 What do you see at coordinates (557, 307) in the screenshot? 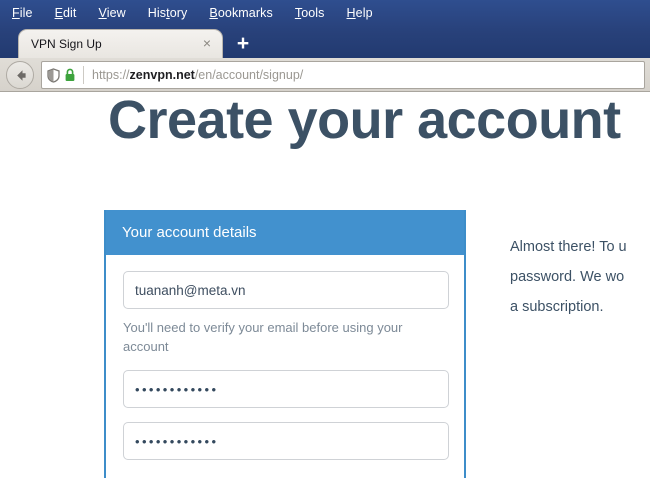
I see `side-copy-line-3: a subscription.` at bounding box center [557, 307].